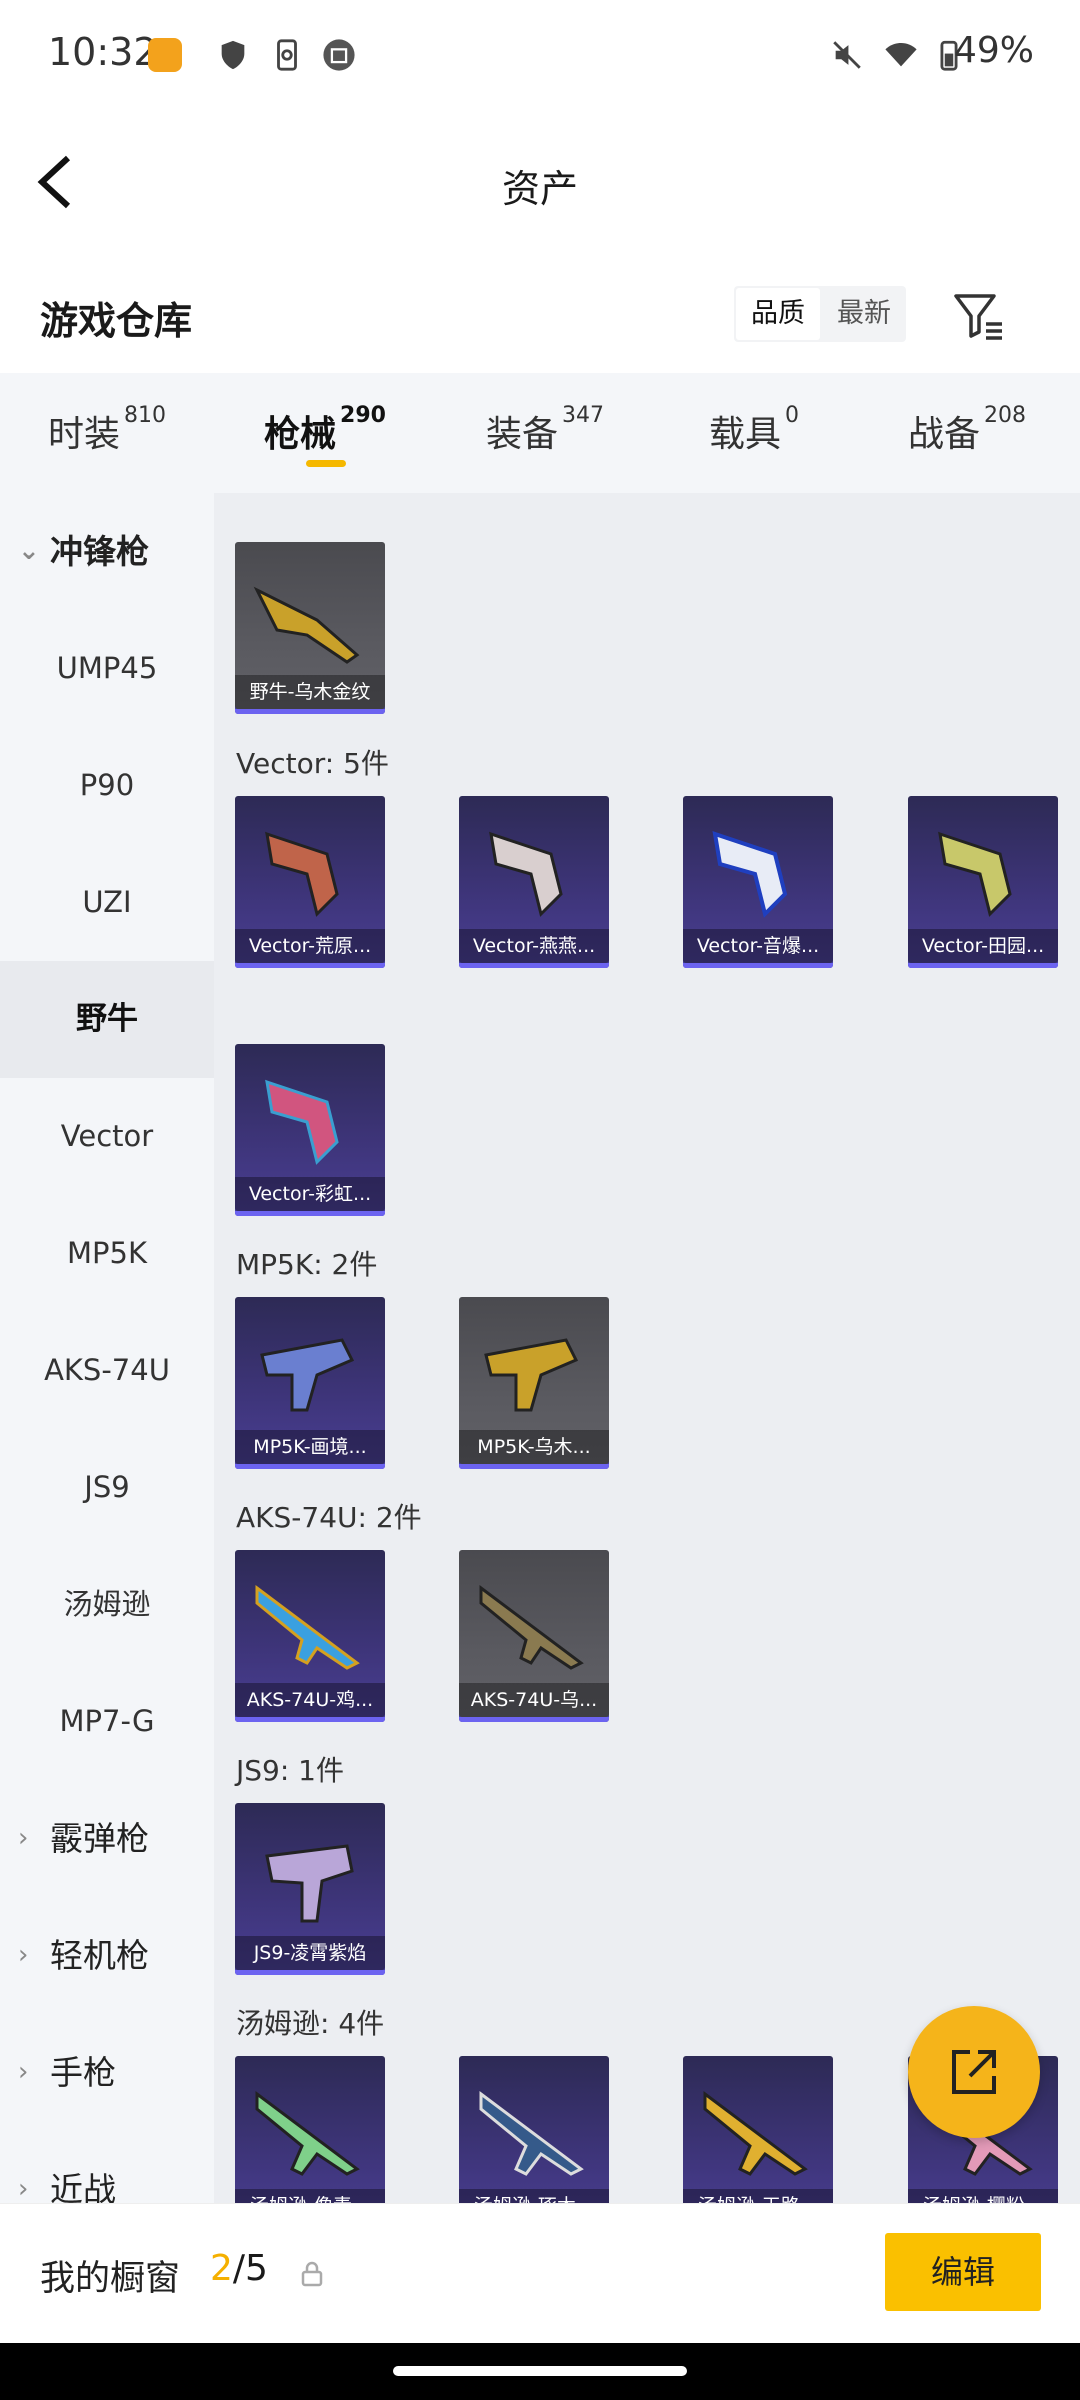  I want to click on tab-supplies: 战备 208, so click(967, 430).